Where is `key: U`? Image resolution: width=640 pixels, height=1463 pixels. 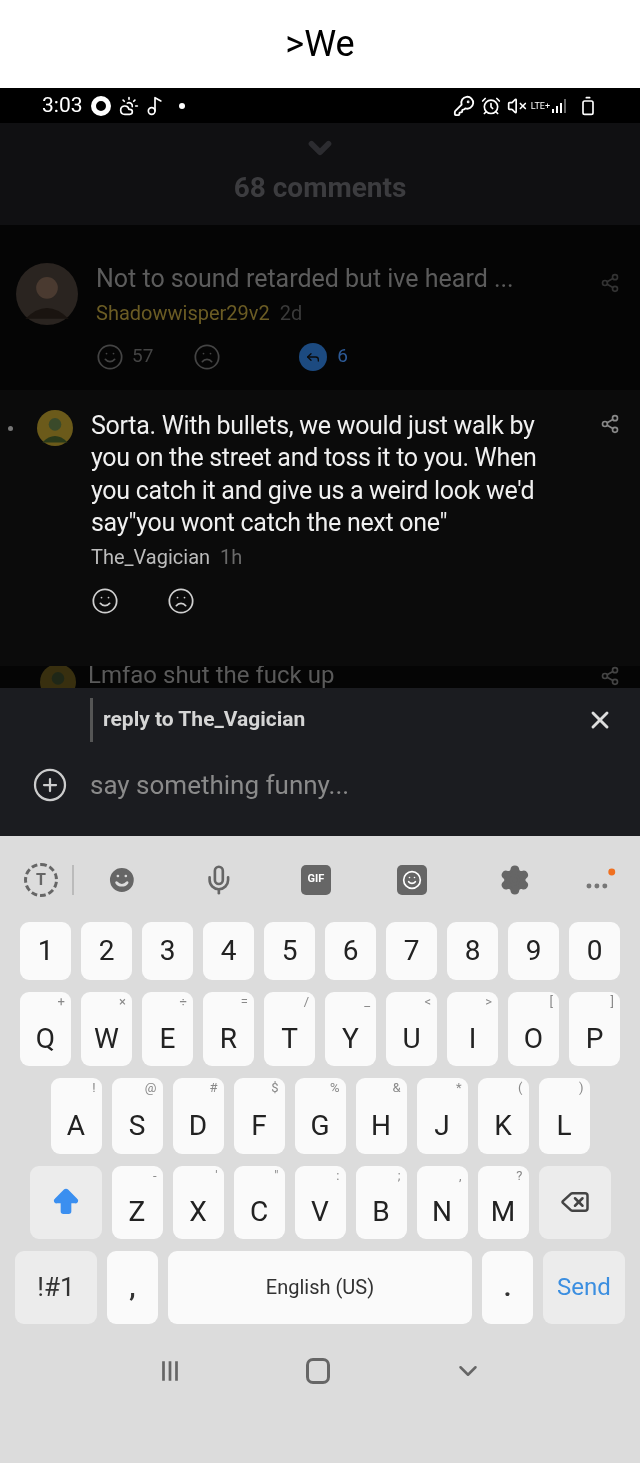 key: U is located at coordinates (411, 1038).